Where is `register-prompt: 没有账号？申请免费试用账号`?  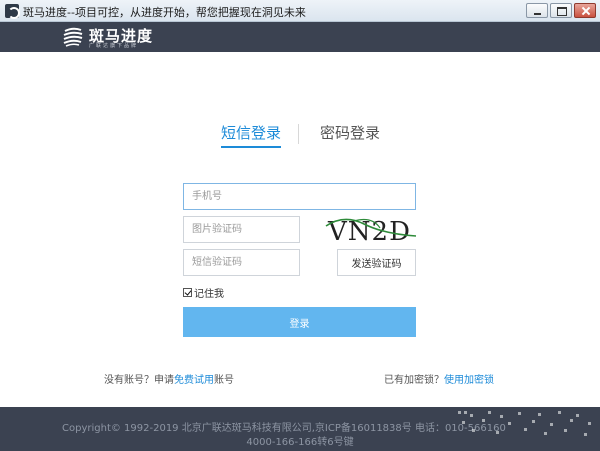 register-prompt: 没有账号？申请免费试用账号 is located at coordinates (169, 378).